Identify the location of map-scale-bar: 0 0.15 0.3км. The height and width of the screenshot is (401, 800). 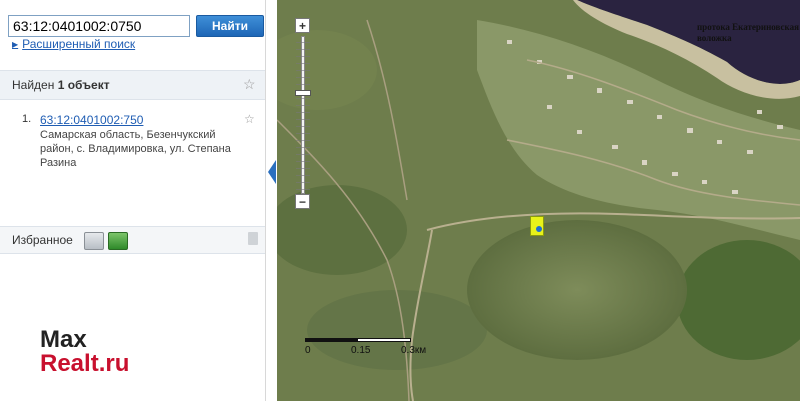
(365, 345).